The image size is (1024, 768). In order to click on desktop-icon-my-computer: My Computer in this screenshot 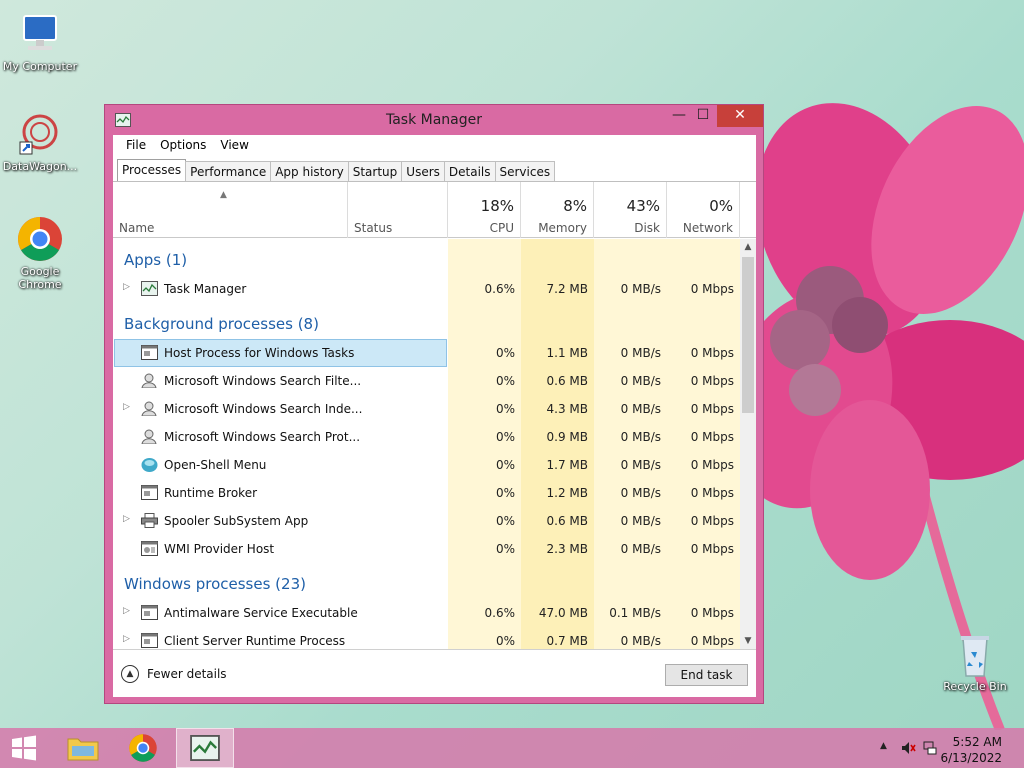, I will do `click(40, 41)`.